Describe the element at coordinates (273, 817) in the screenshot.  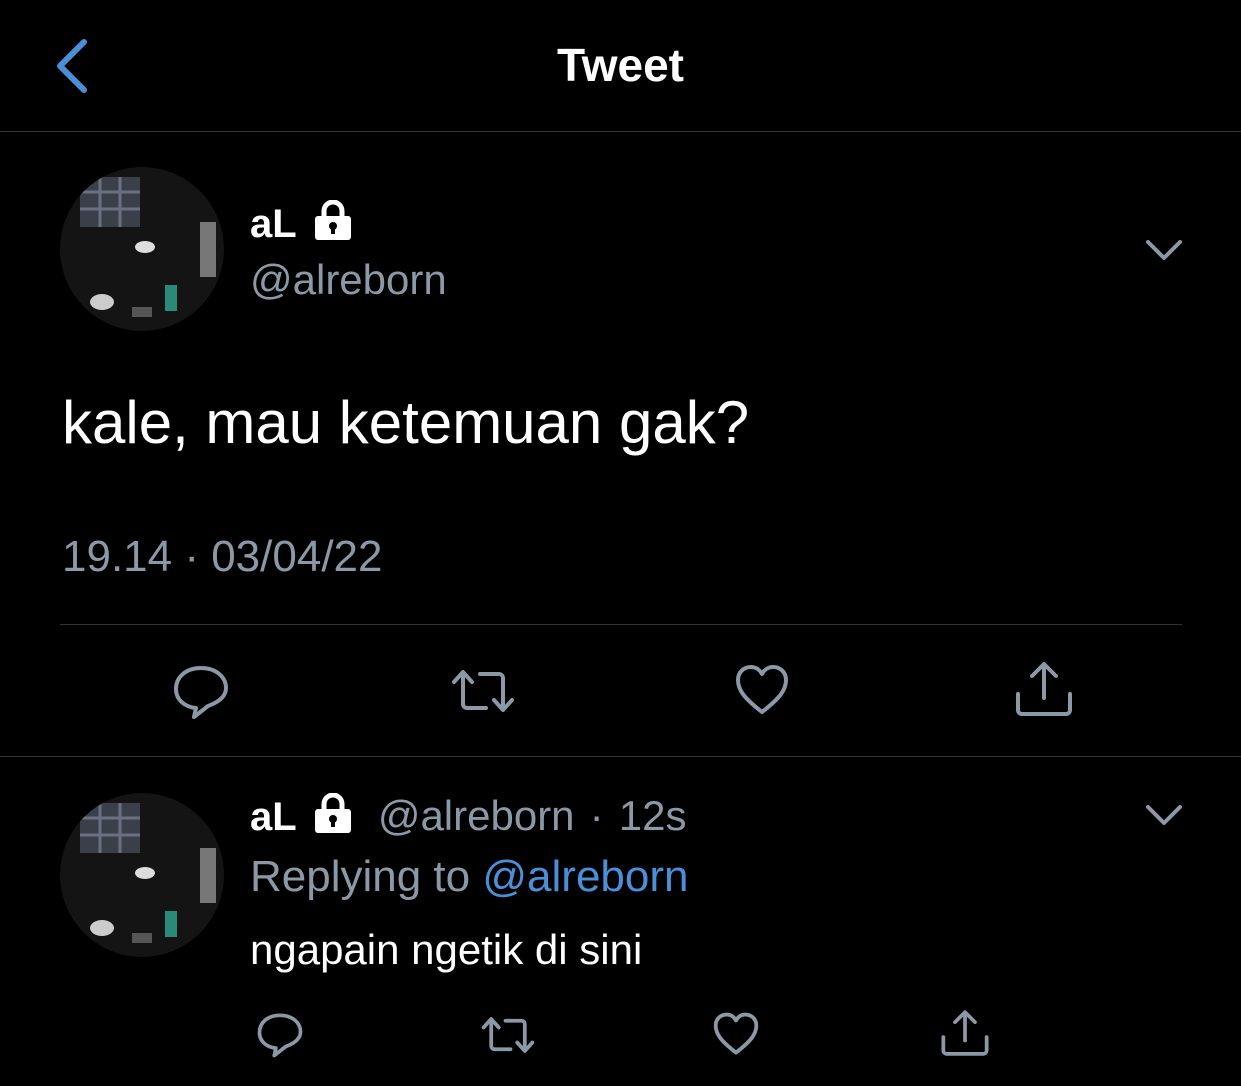
I see `reply-author-name: aL` at that location.